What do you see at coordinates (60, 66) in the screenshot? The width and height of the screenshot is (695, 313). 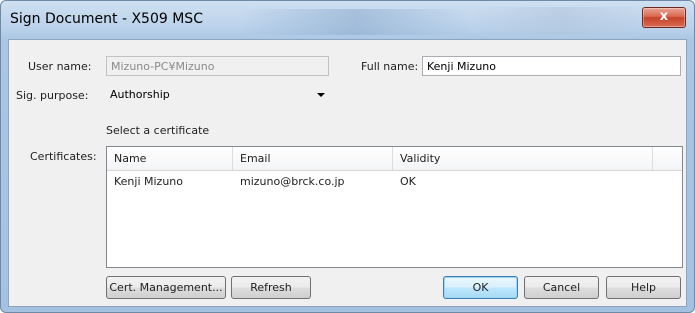 I see `user-name-label: User name:` at bounding box center [60, 66].